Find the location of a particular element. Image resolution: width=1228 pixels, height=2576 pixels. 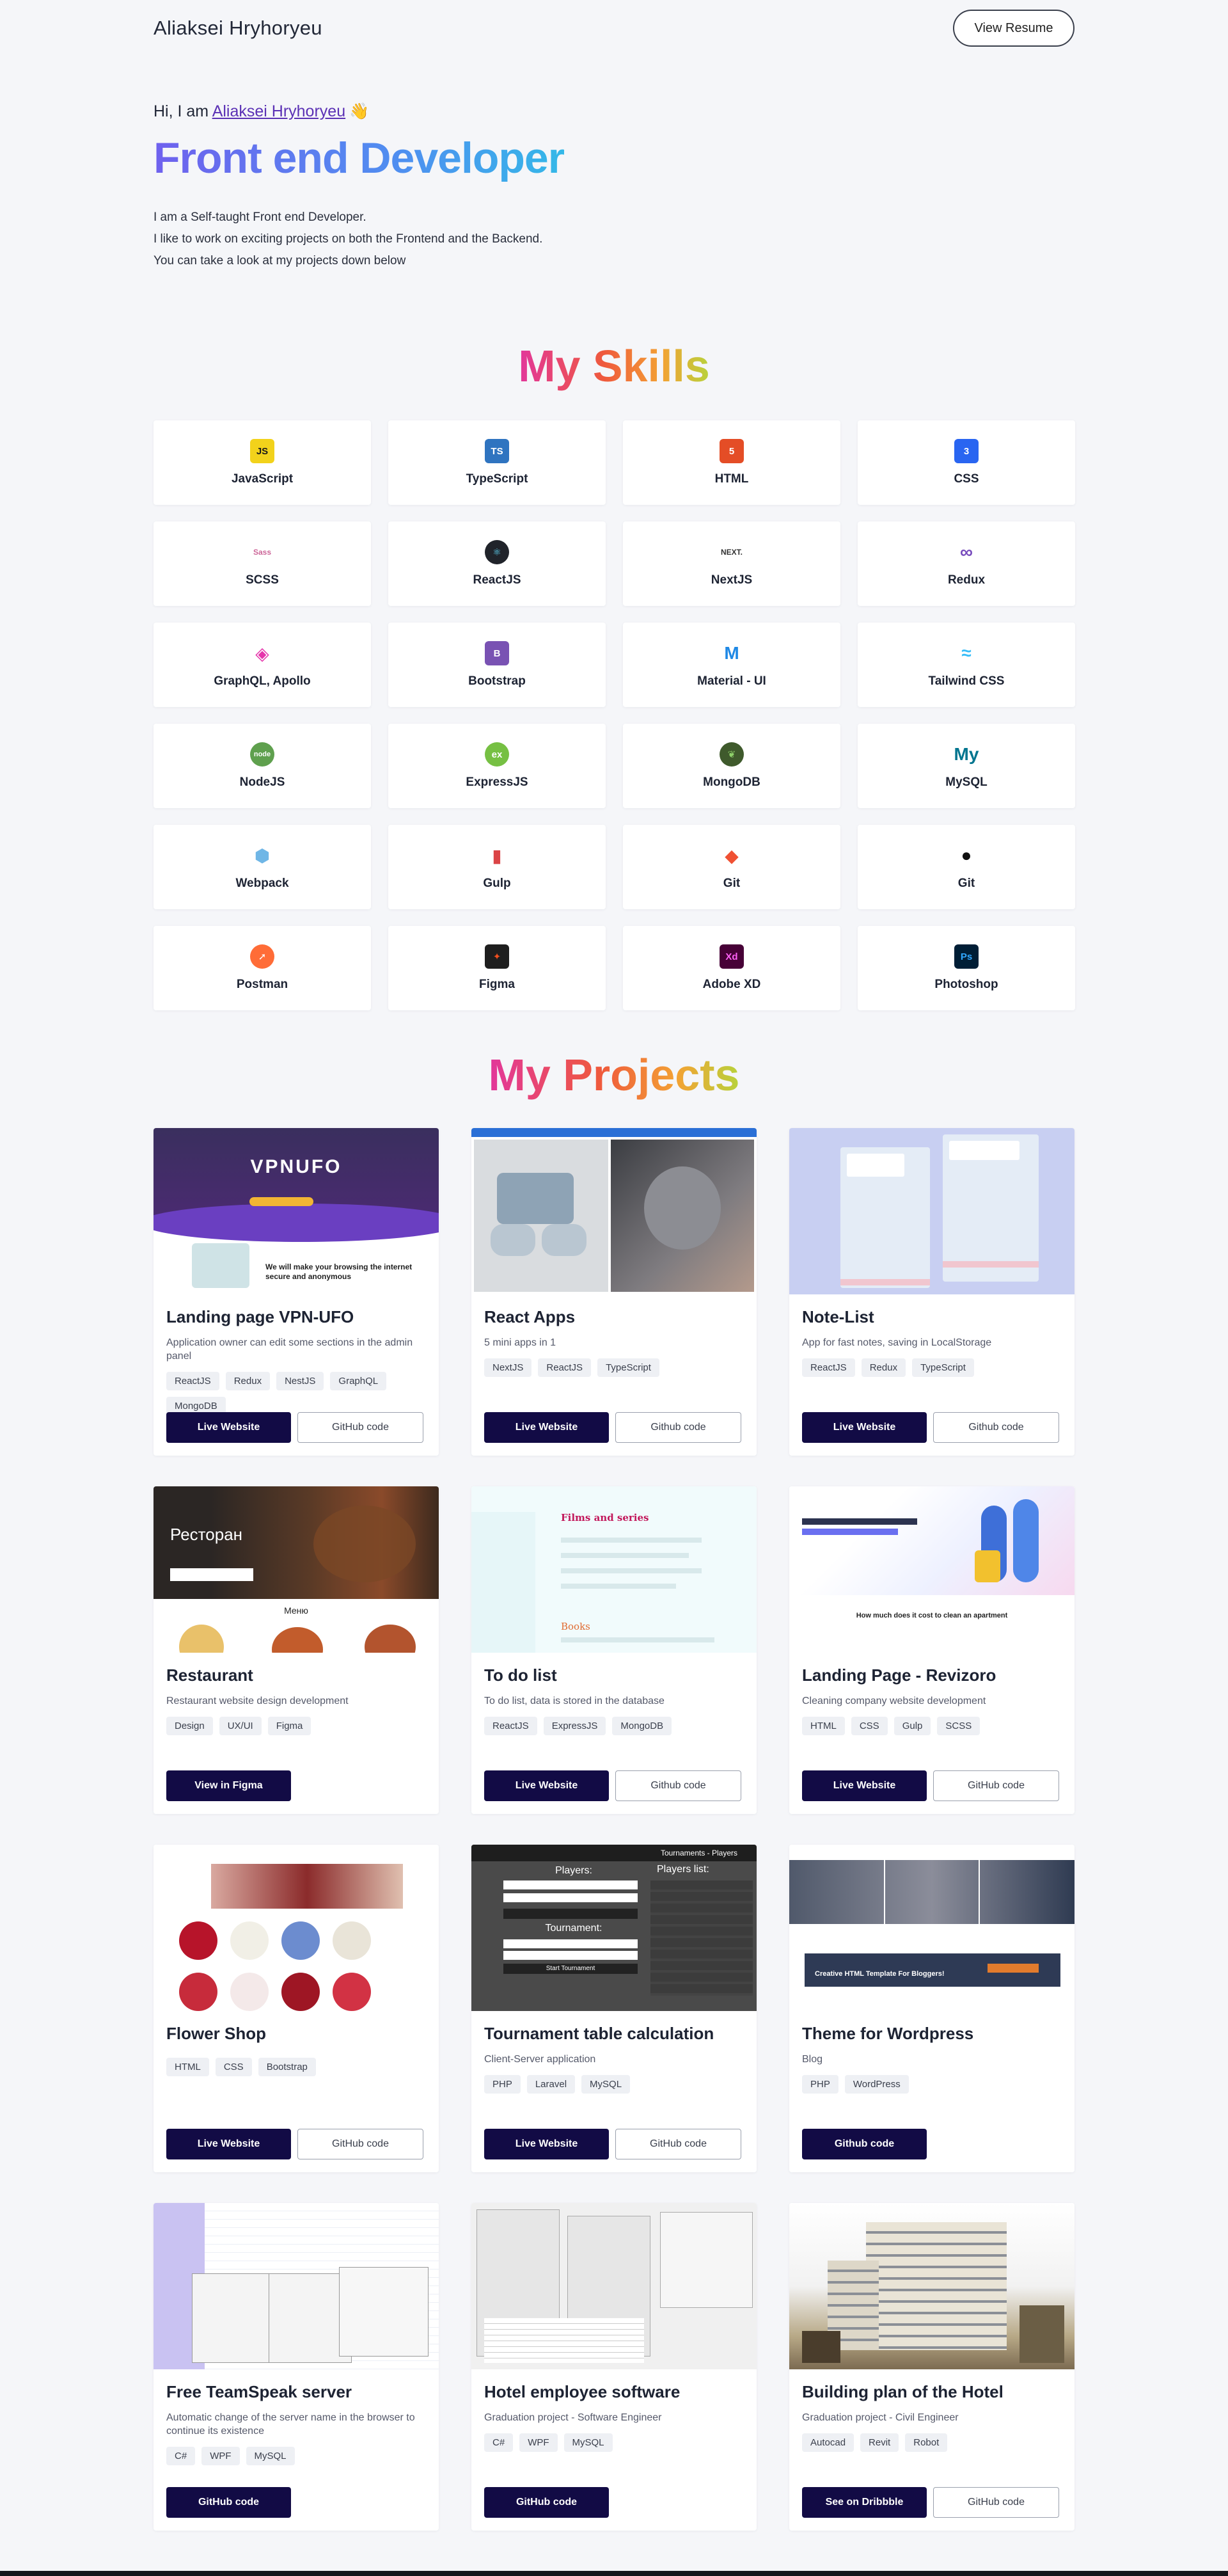

project-title: Theme for Wordpress is located at coordinates (888, 2034).